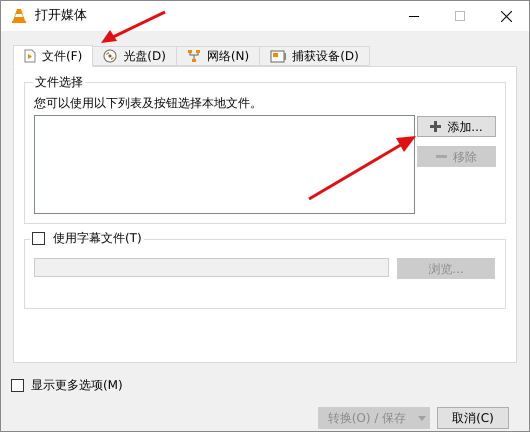  Describe the element at coordinates (30, 56) in the screenshot. I see `file-icon` at that location.